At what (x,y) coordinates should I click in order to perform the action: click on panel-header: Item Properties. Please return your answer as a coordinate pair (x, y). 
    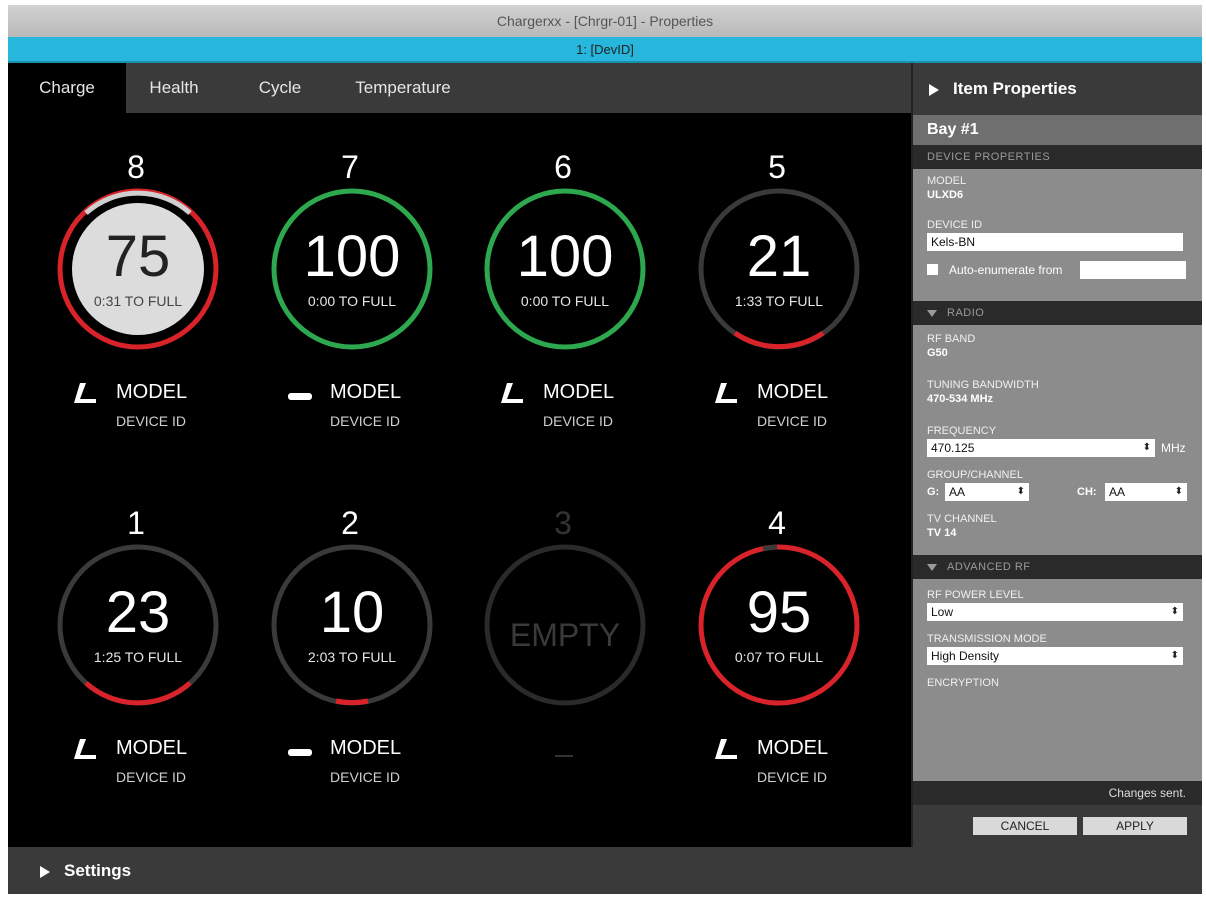
    Looking at the image, I should click on (1057, 89).